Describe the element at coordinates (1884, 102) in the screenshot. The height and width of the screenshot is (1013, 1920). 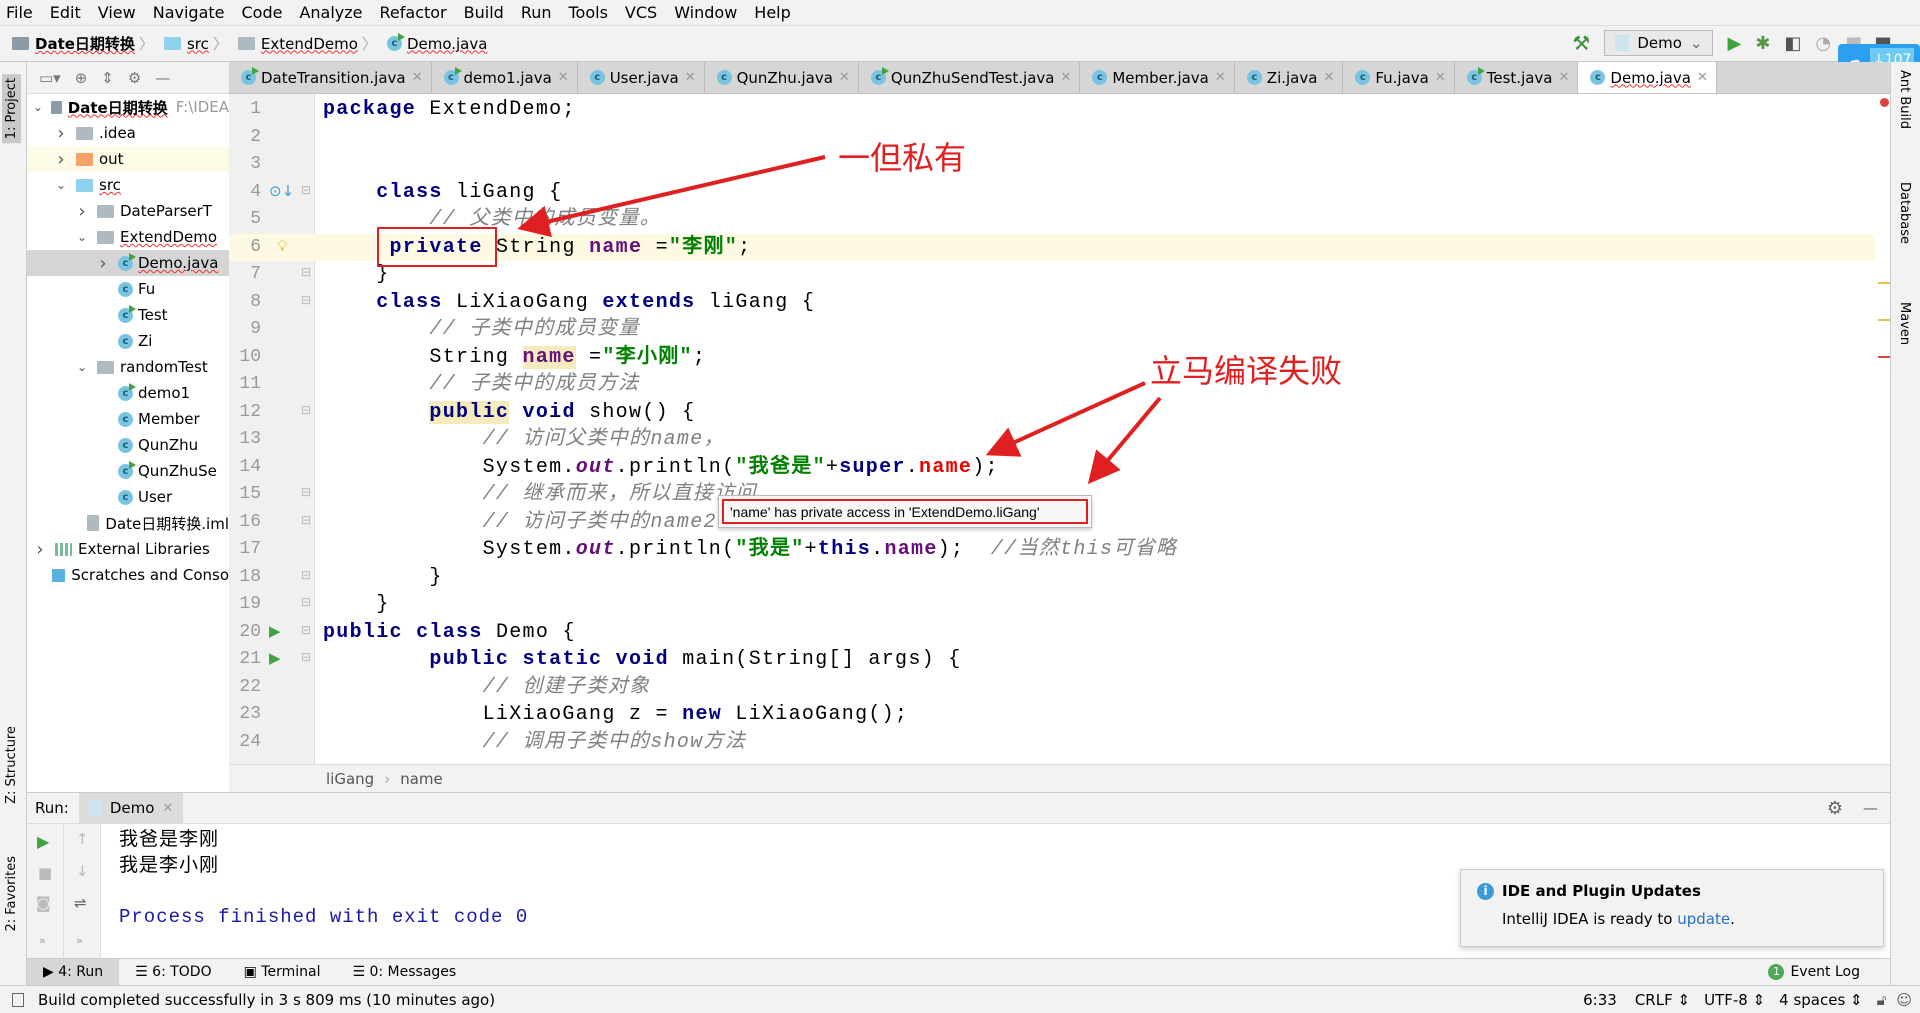
I see `error-indicator-icon` at that location.